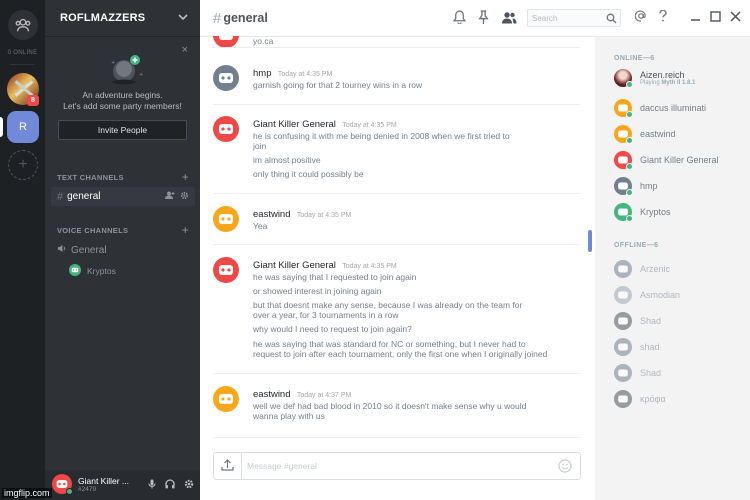 Image resolution: width=750 pixels, height=500 pixels. I want to click on member-shad-2: Shad, so click(679, 373).